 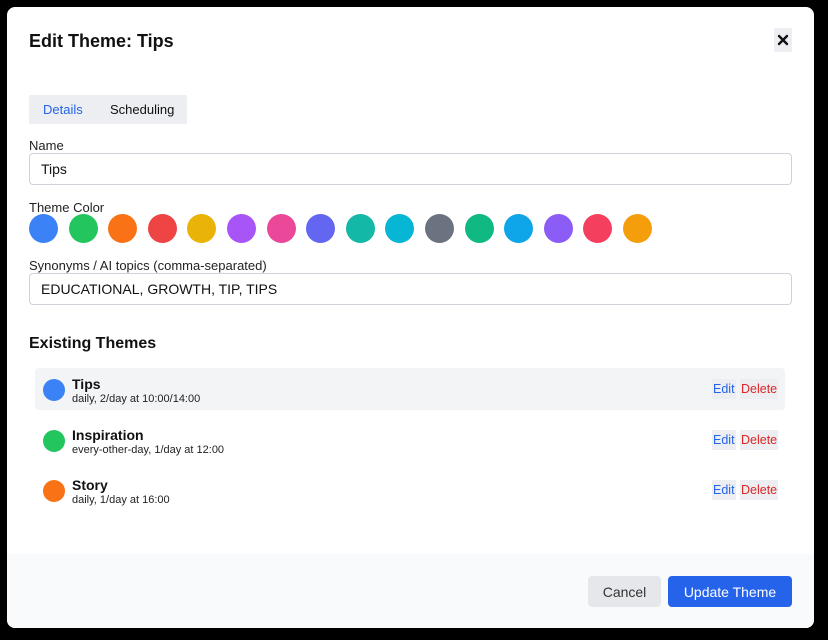 What do you see at coordinates (67, 207) in the screenshot?
I see `theme-color-label: Theme Color` at bounding box center [67, 207].